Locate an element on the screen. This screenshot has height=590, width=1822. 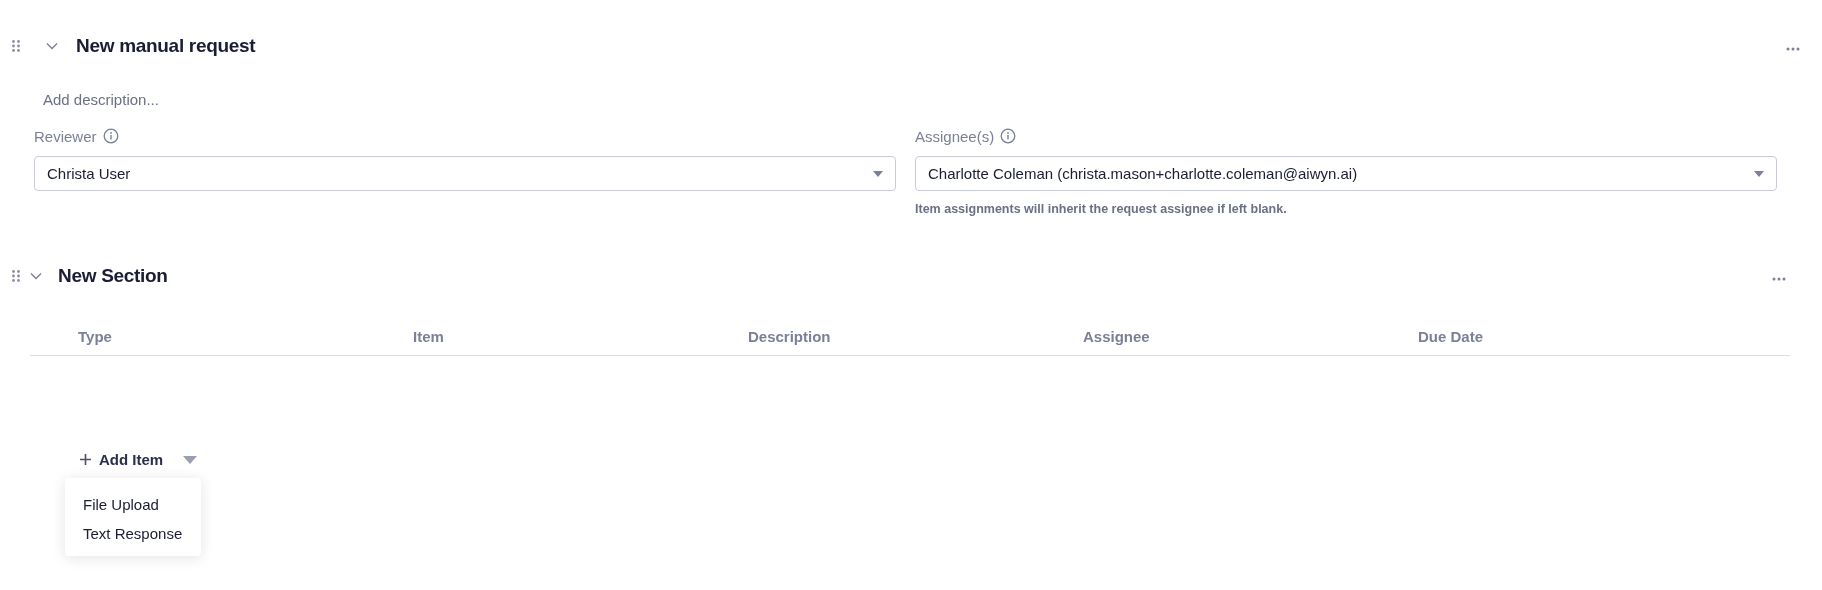
request-title: New manual request is located at coordinates (166, 46).